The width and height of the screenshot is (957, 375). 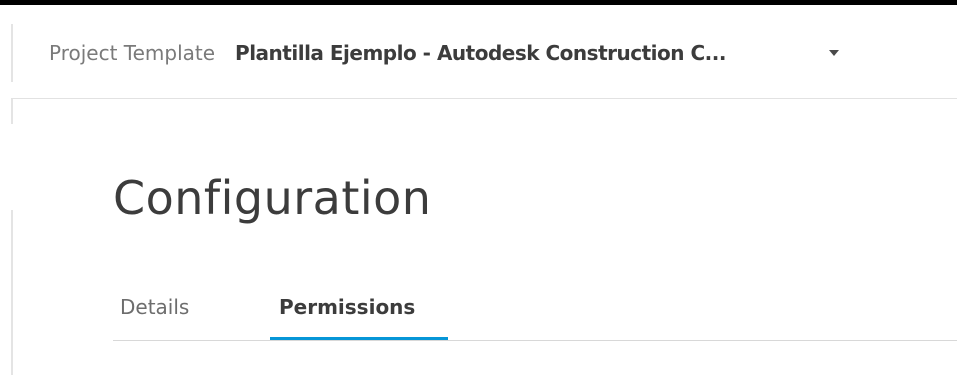 What do you see at coordinates (154, 307) in the screenshot?
I see `tab-details: Details` at bounding box center [154, 307].